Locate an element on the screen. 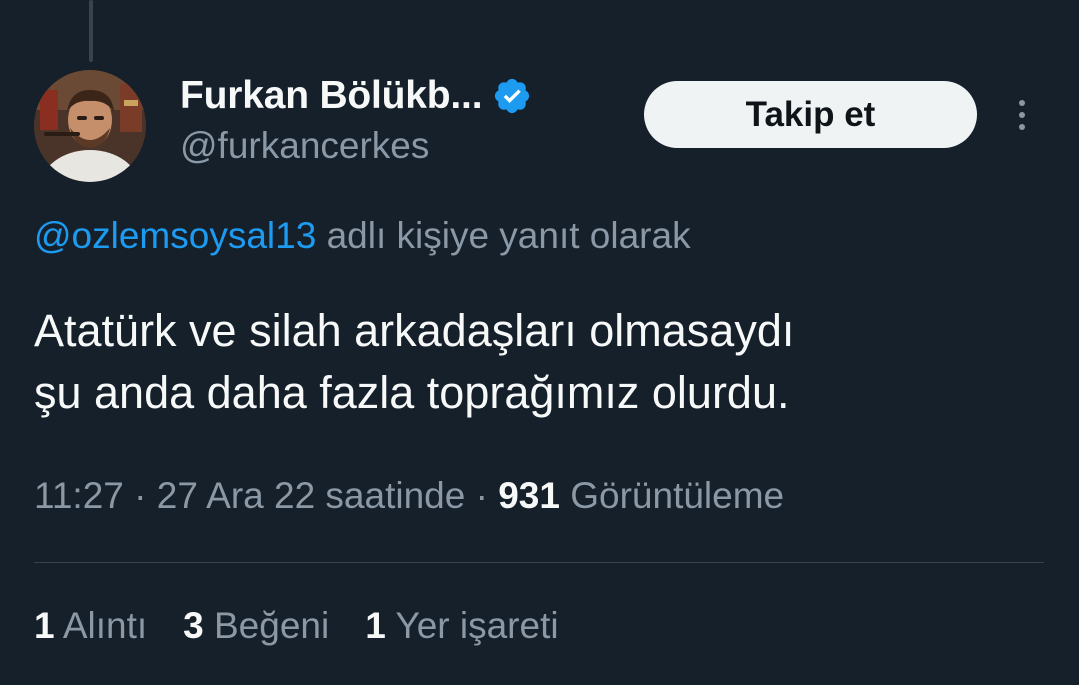 This screenshot has height=685, width=1079. stat-likes: 3 Beğeni is located at coordinates (256, 626).